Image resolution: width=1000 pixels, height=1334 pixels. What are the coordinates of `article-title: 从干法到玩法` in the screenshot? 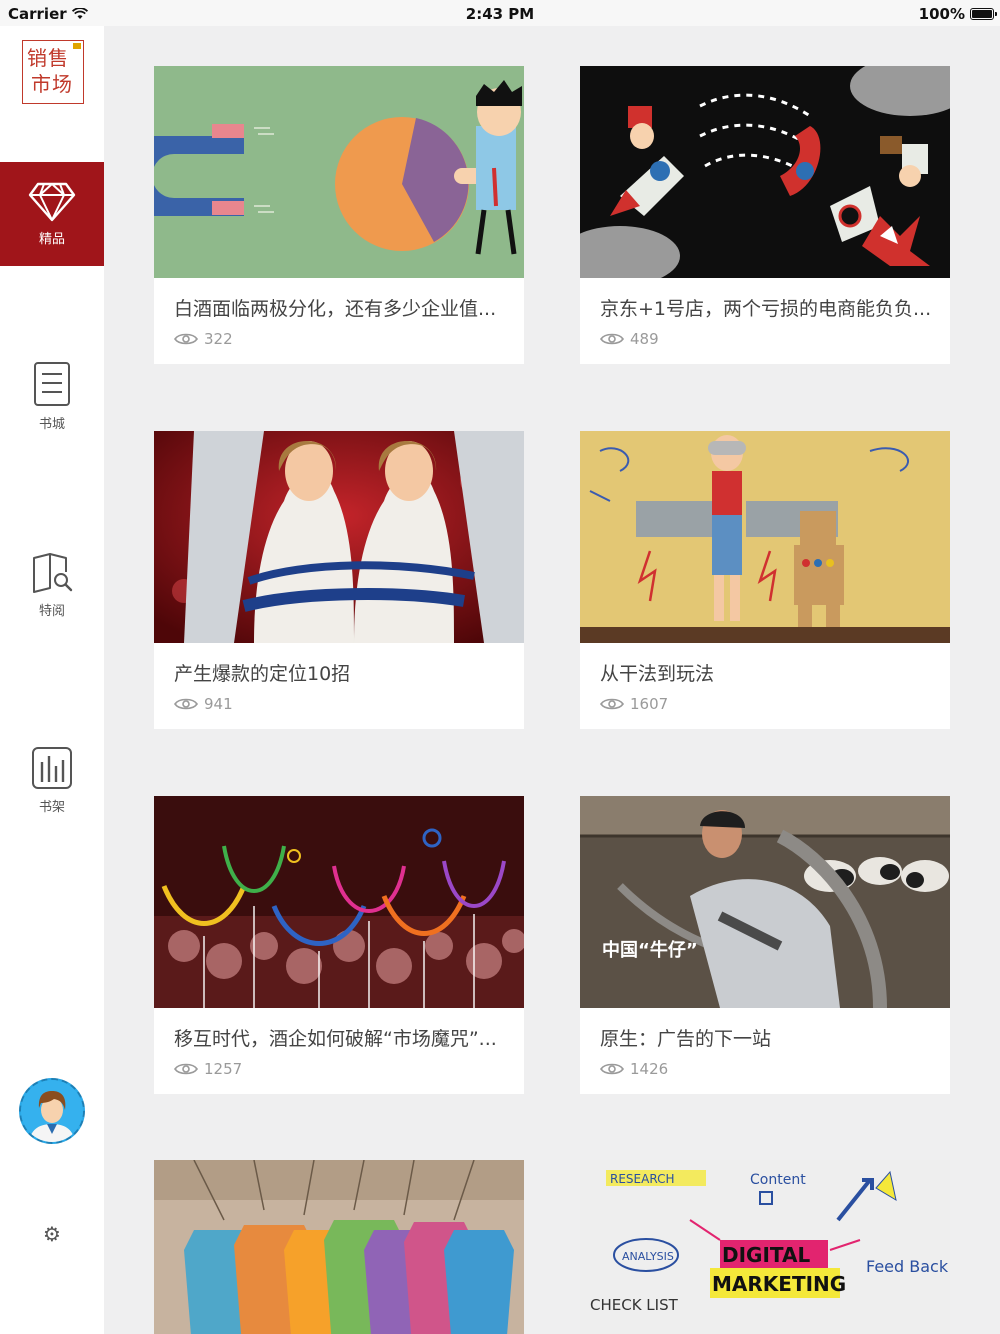 It's located at (657, 674).